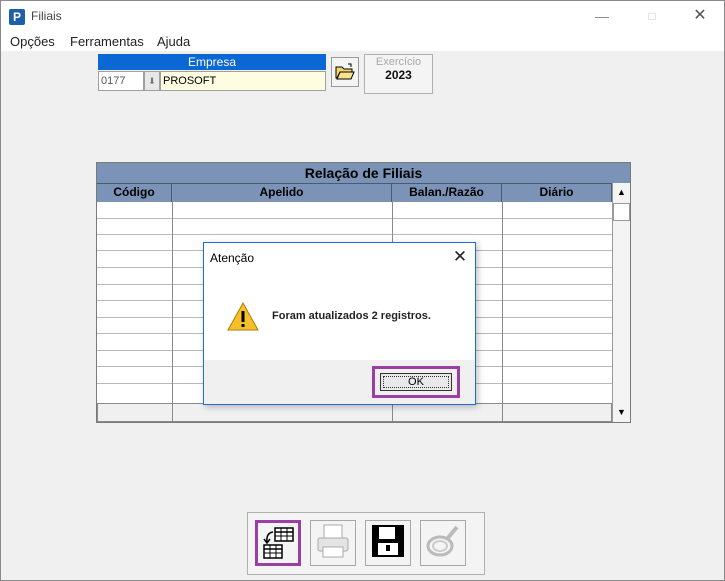 The height and width of the screenshot is (581, 725). Describe the element at coordinates (621, 192) in the screenshot. I see `scroll-up-arrow-icon: ▲` at that location.